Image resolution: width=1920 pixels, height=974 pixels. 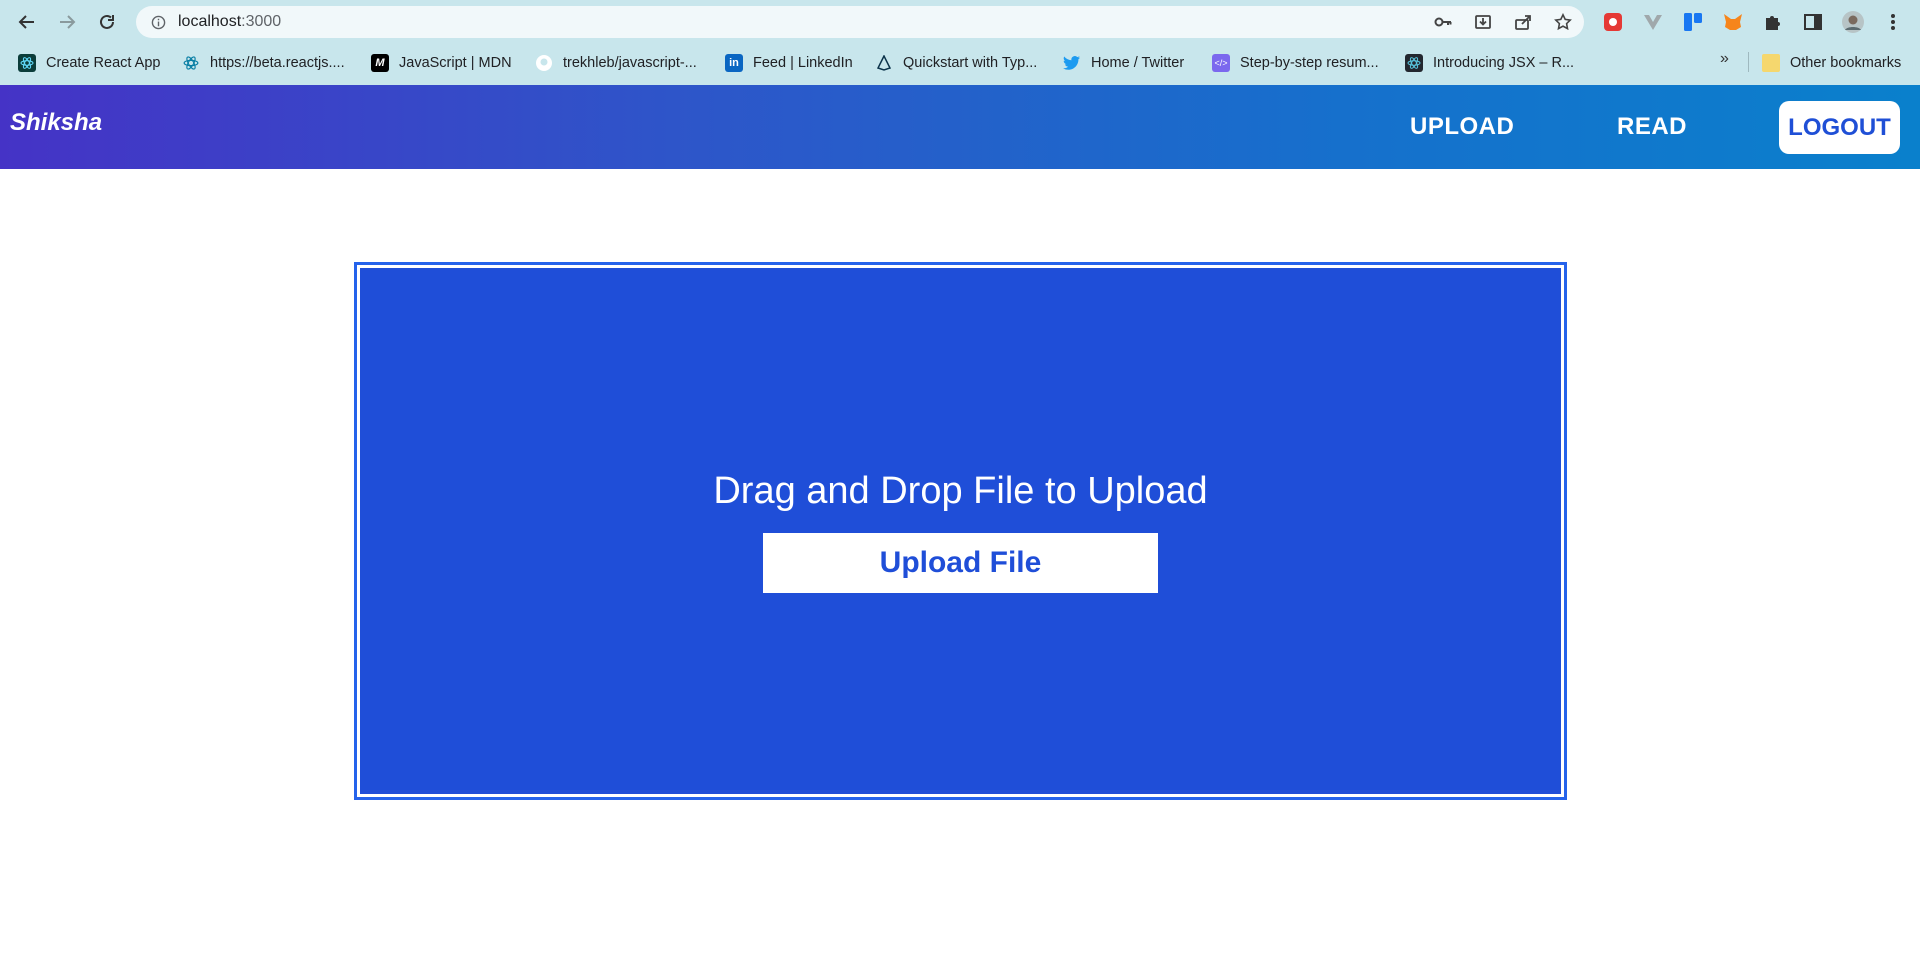 I want to click on nav-read-link: READ, so click(x=1652, y=127).